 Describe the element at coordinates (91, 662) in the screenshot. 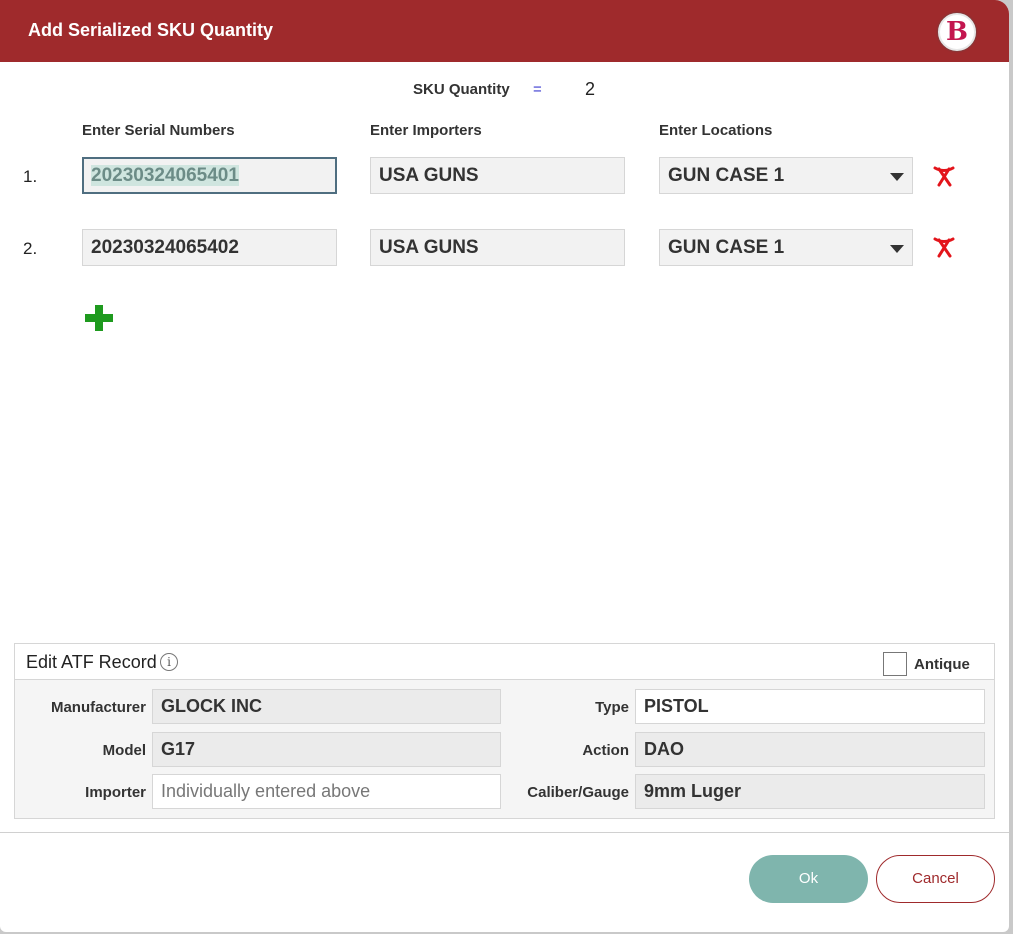

I see `atf-record-title: Edit ATF Record` at that location.